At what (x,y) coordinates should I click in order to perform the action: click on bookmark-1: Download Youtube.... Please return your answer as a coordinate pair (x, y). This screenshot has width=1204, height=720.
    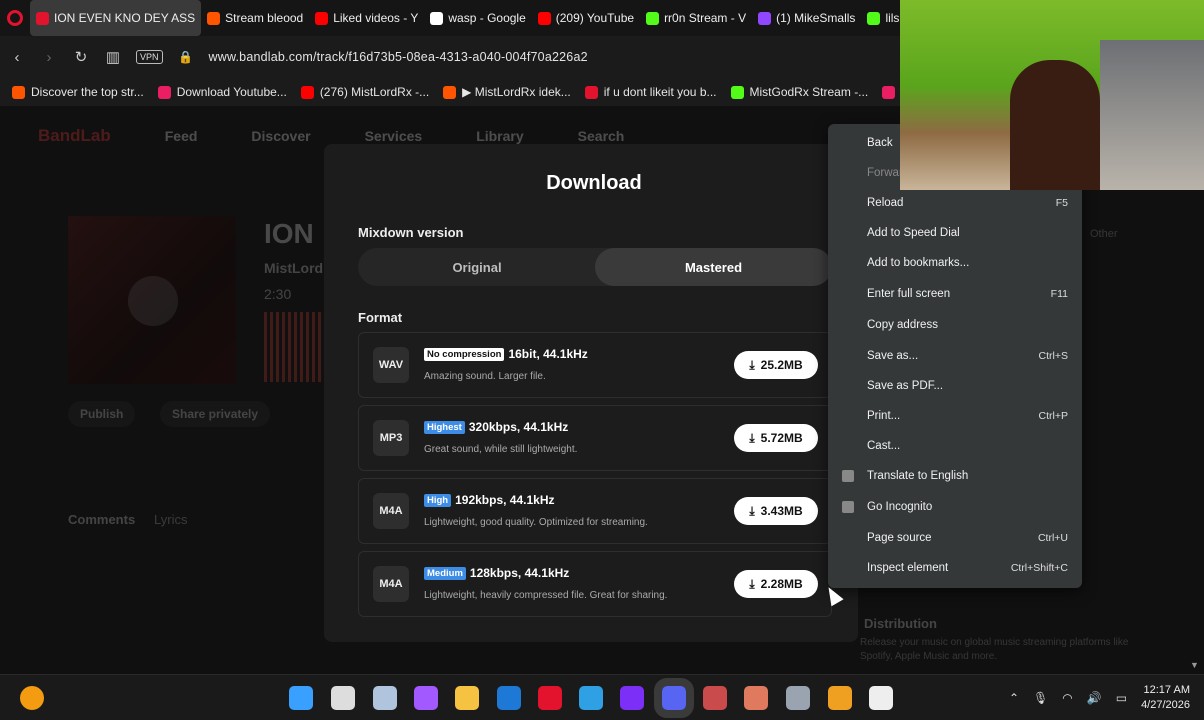
    Looking at the image, I should click on (222, 92).